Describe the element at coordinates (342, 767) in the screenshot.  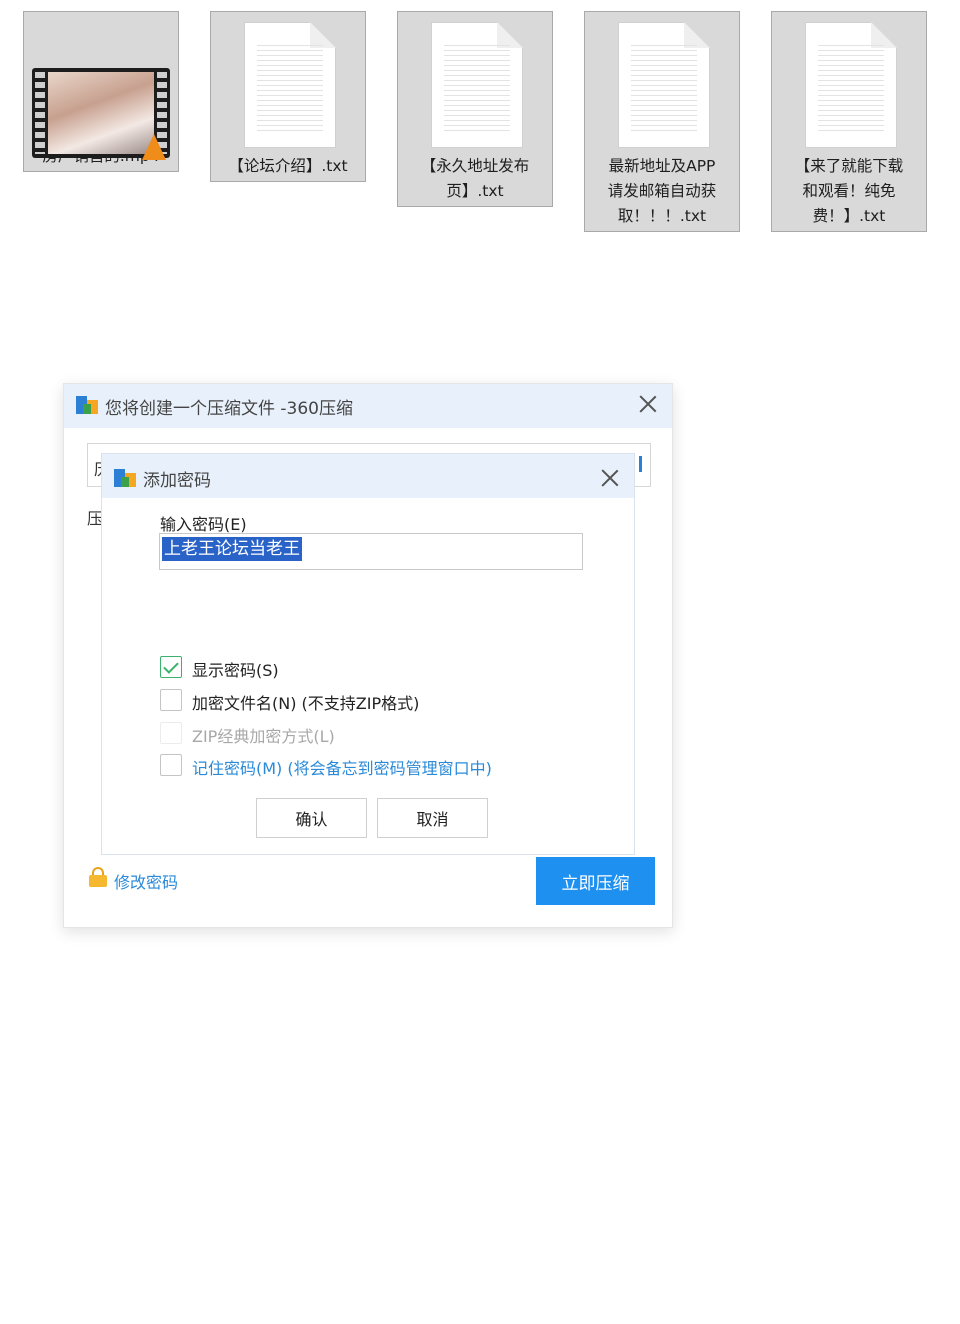
I see `remember-password-label: 记住密码(M) (将会备忘到密码管理窗口中)` at that location.